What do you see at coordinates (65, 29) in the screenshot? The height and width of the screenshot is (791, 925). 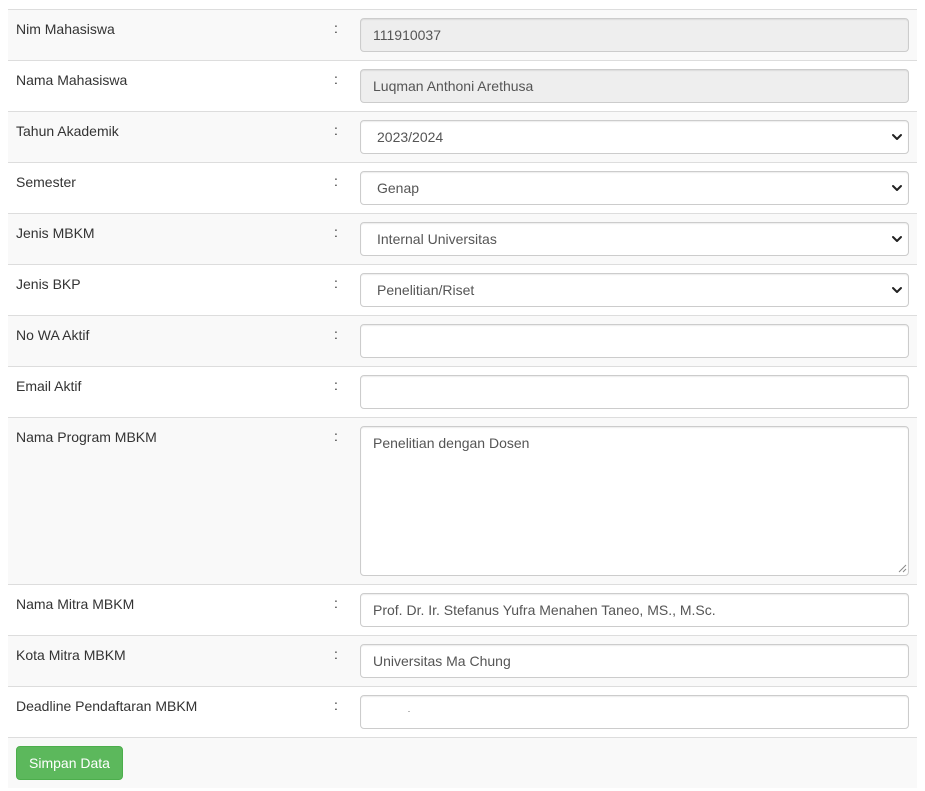 I see `nim-label: Nim Mahasiswa` at bounding box center [65, 29].